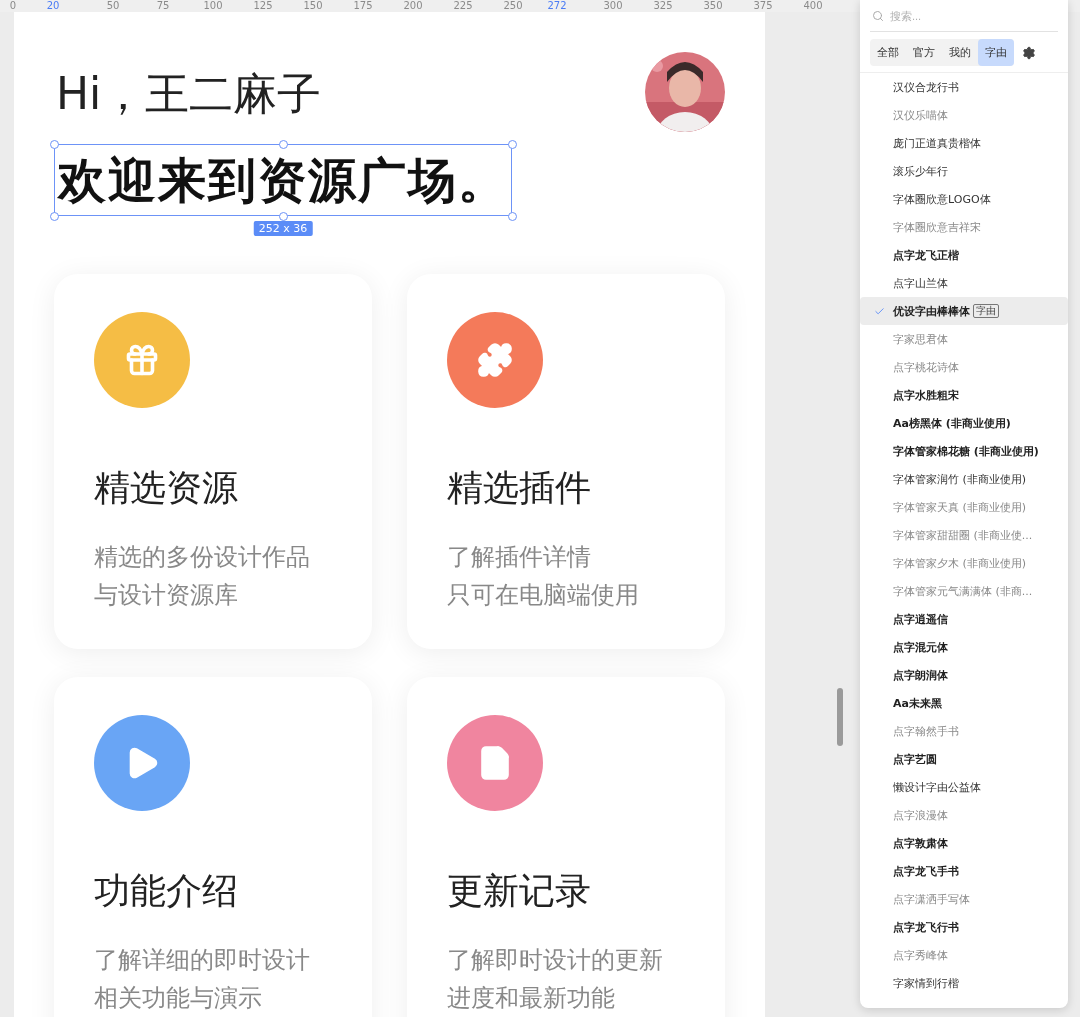 This screenshot has width=1080, height=1017. I want to click on font-item: 字家情到行楷, so click(964, 983).